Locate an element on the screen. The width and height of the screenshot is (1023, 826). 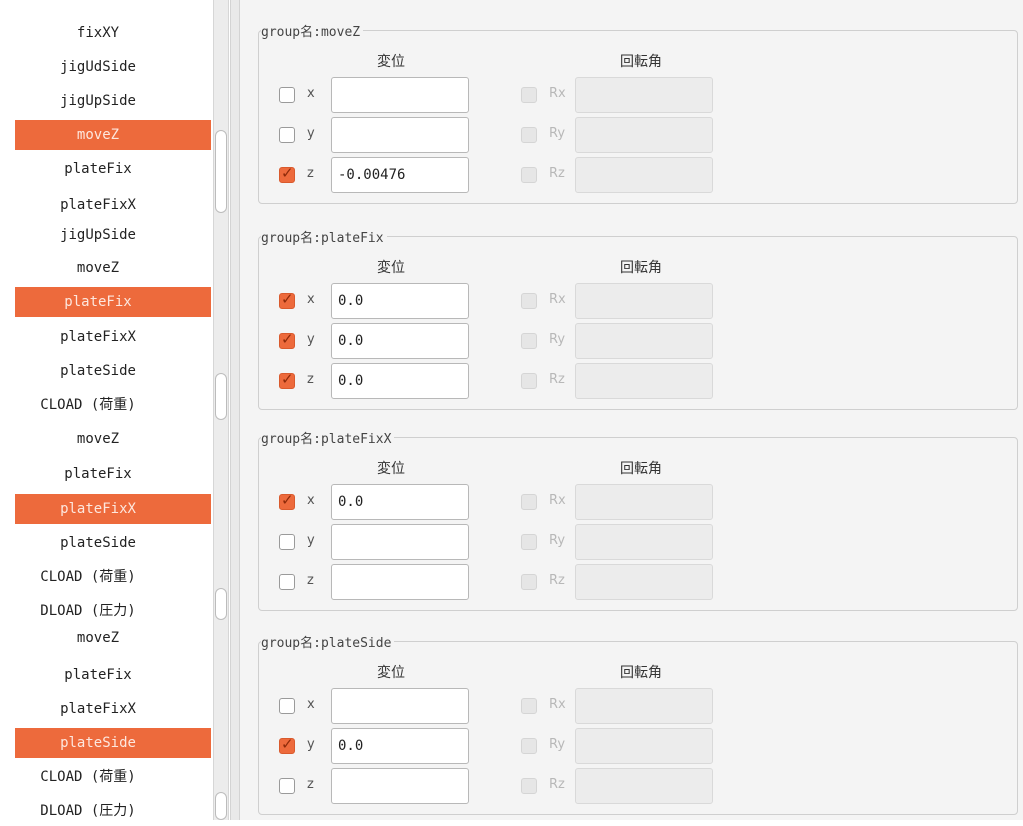
rx-rotation-field is located at coordinates (644, 502).